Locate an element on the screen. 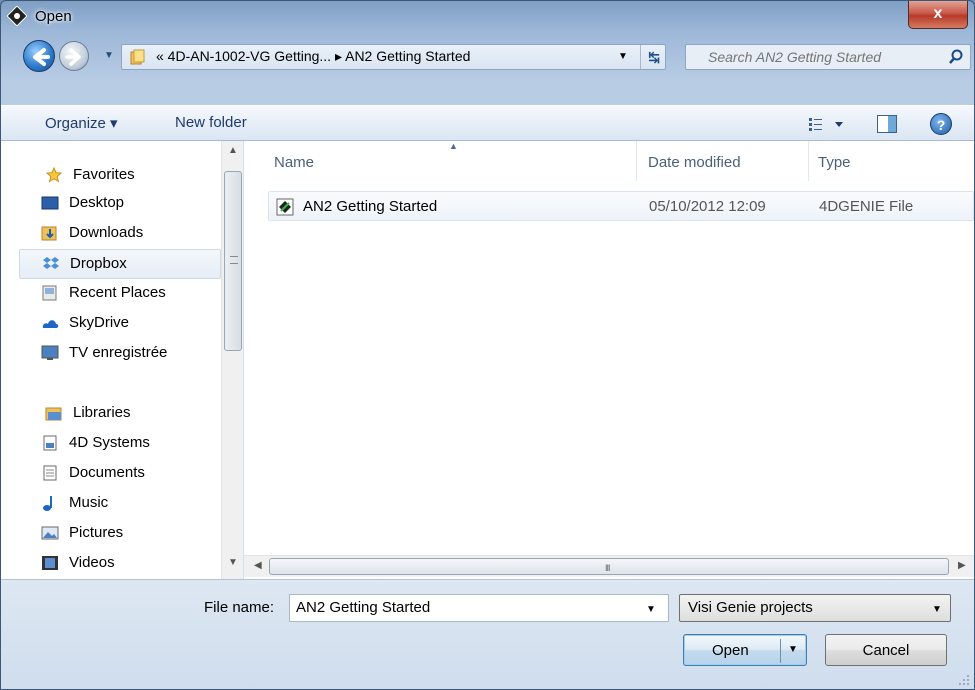  sidebar-item-label: 4D Systems is located at coordinates (109, 442).